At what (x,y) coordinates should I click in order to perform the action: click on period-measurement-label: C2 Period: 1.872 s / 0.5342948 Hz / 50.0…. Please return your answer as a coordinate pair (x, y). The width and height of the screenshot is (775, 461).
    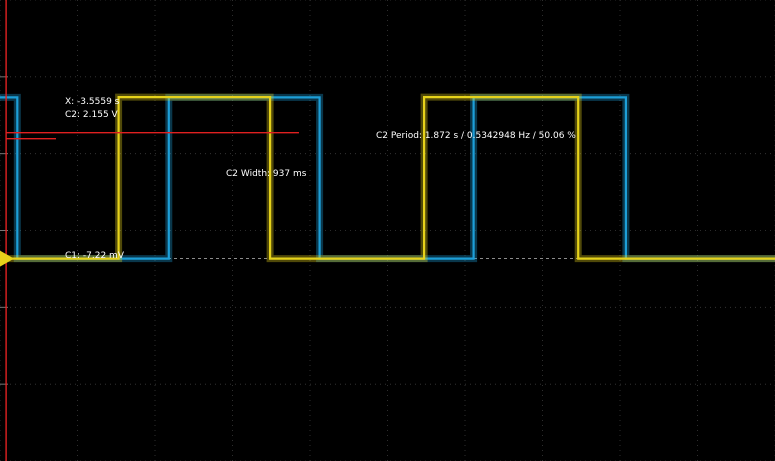
    Looking at the image, I should click on (476, 136).